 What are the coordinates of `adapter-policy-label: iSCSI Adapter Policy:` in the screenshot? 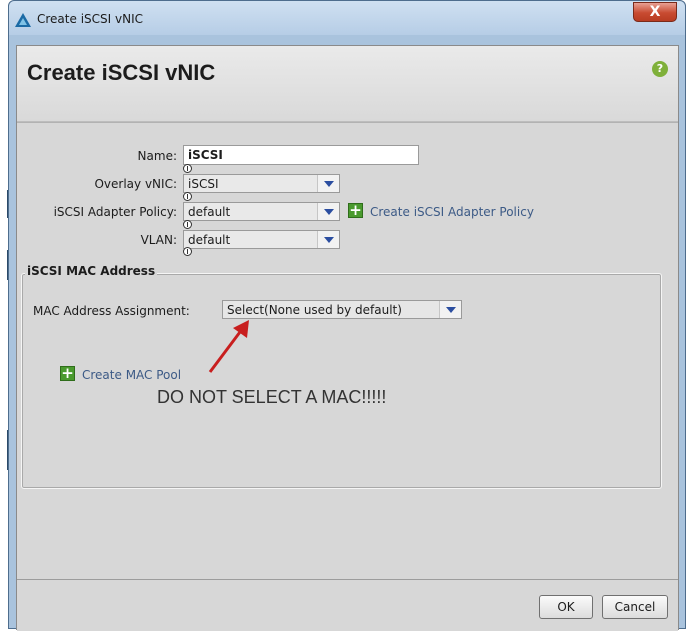 It's located at (115, 212).